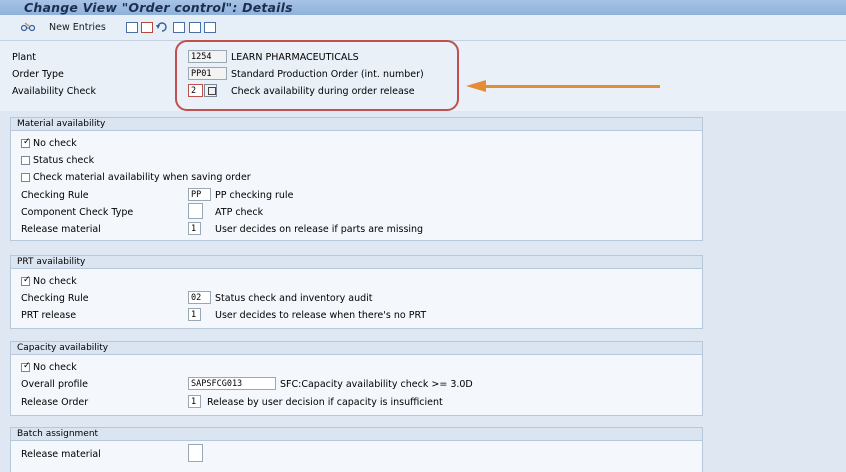 The width and height of the screenshot is (846, 472). What do you see at coordinates (194, 314) in the screenshot?
I see `prt-release-field: 1` at bounding box center [194, 314].